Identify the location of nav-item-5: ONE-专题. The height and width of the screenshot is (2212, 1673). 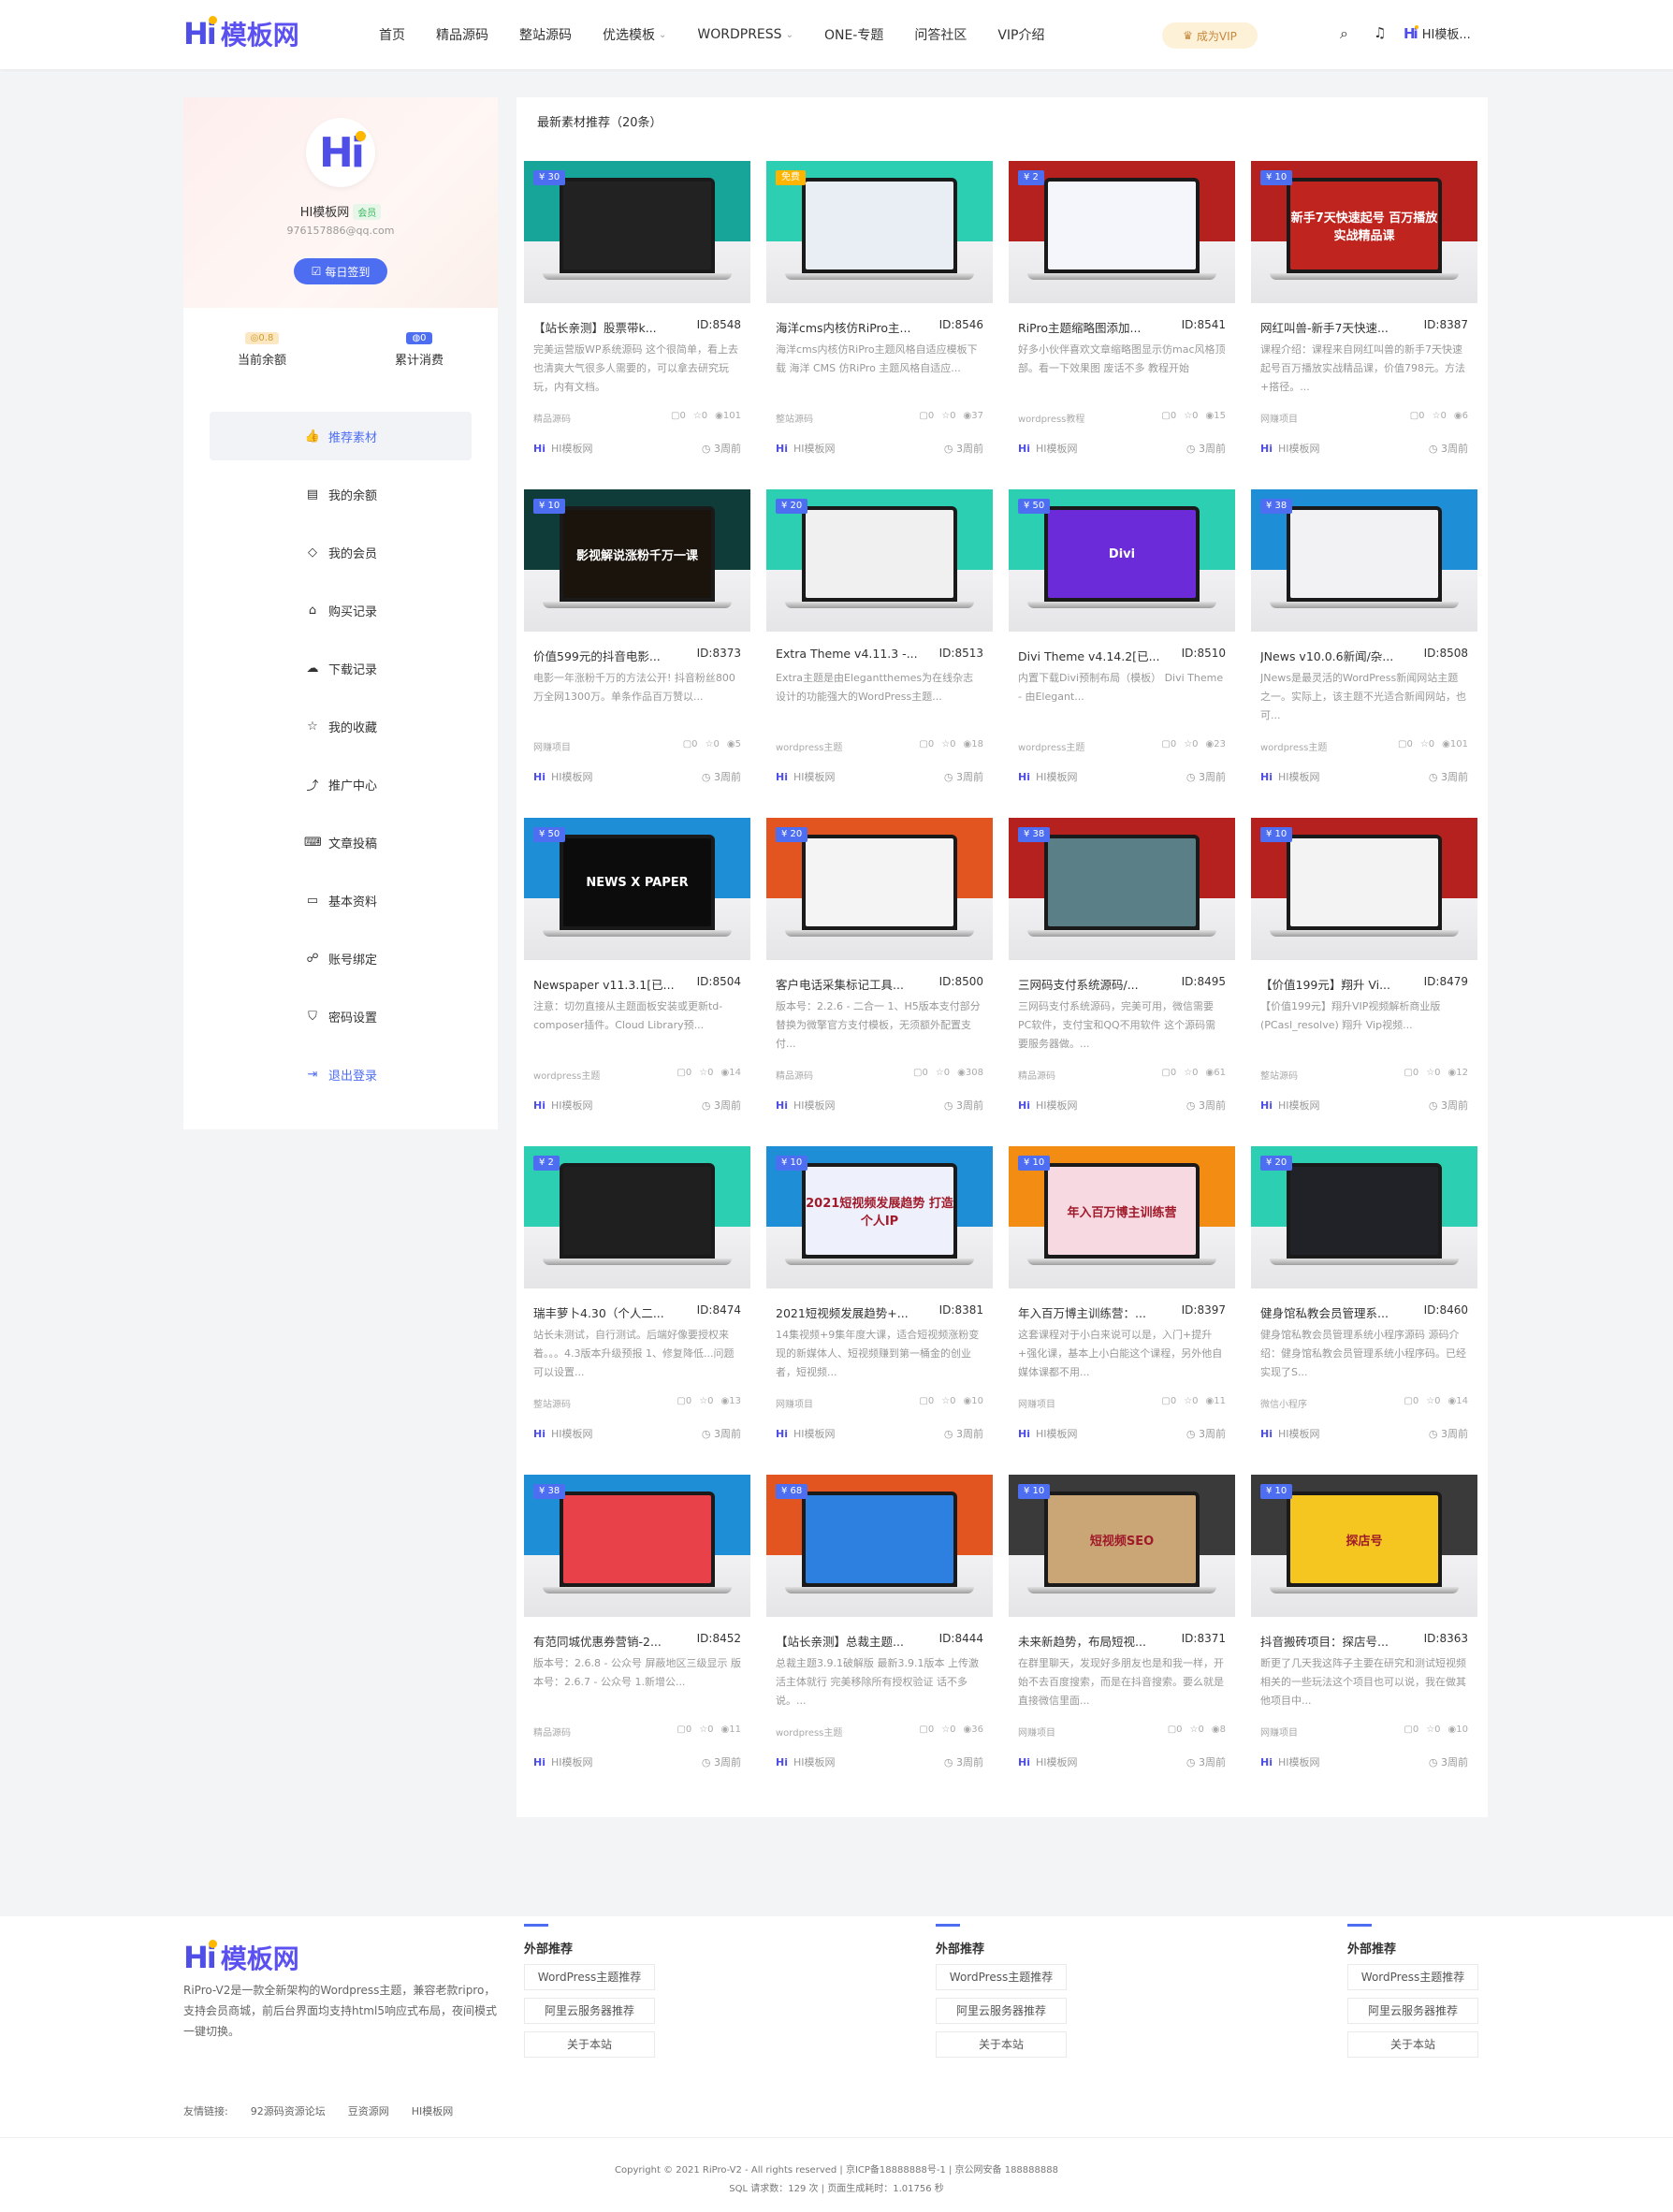
(854, 34).